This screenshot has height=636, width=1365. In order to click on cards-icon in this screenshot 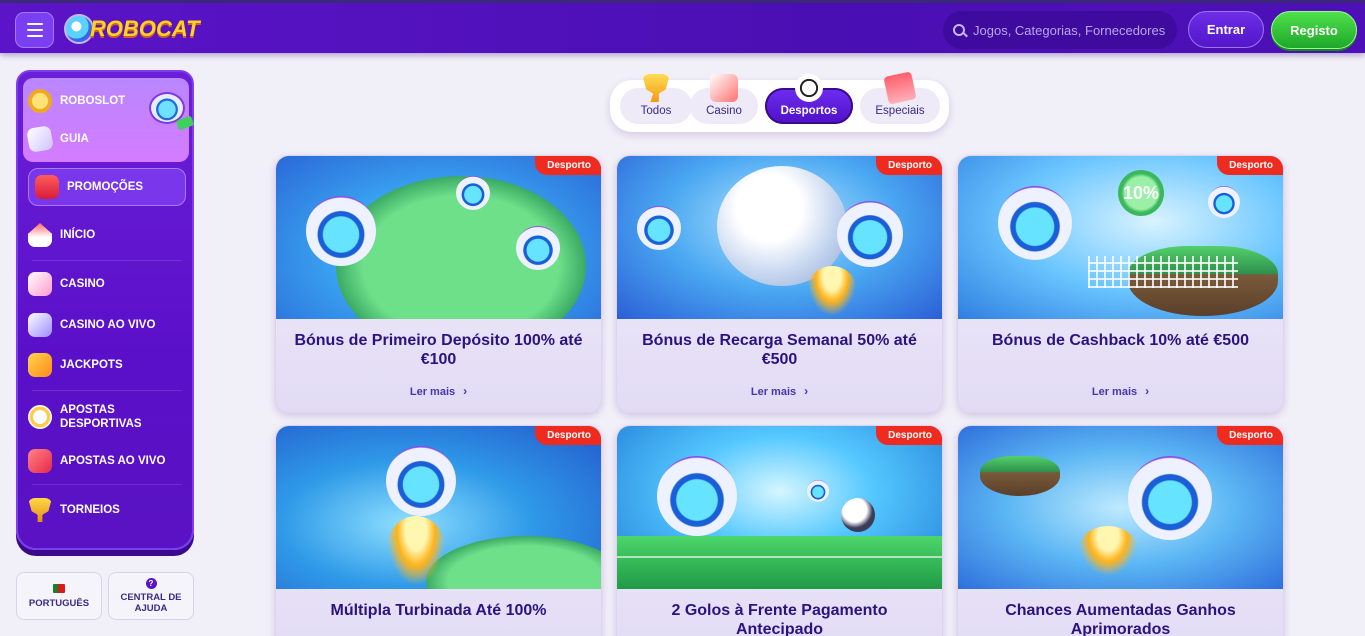, I will do `click(40, 325)`.